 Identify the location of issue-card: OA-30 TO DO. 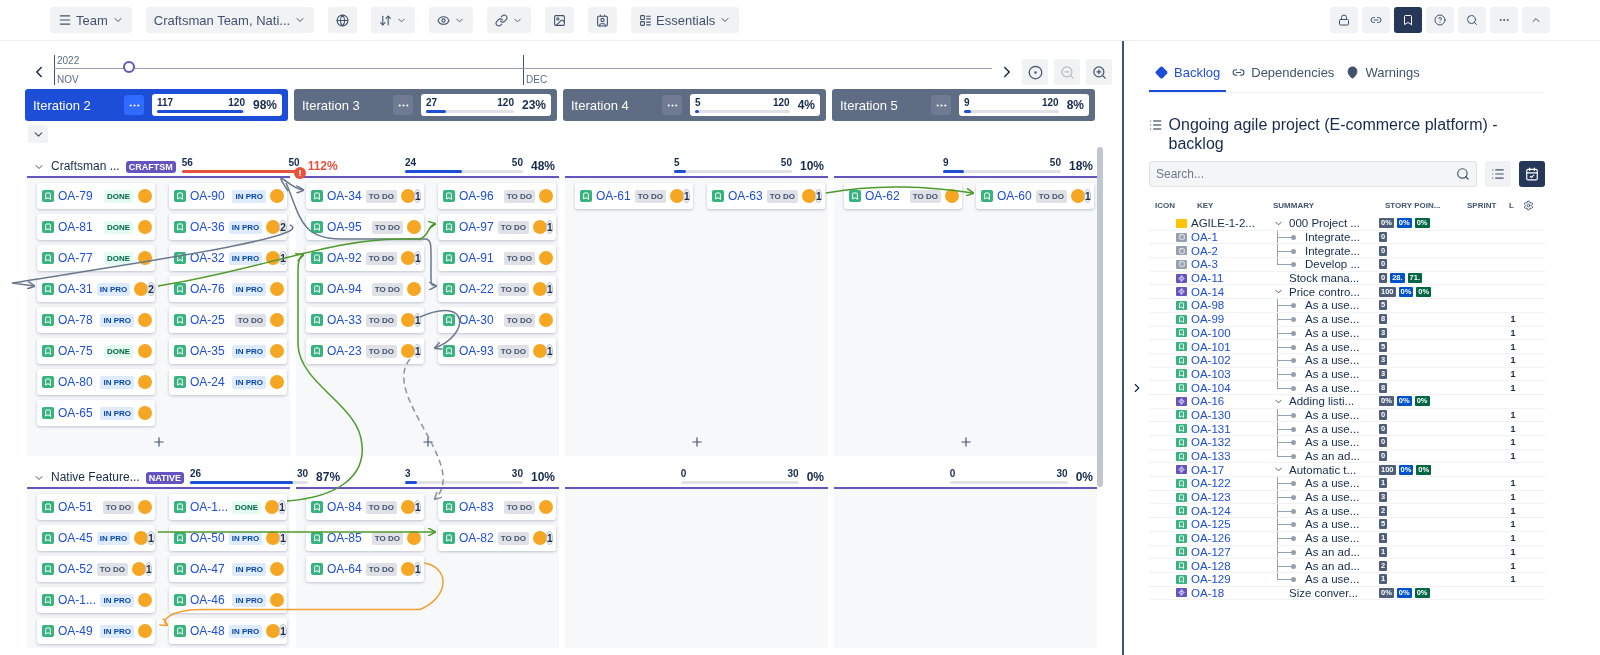
(497, 320).